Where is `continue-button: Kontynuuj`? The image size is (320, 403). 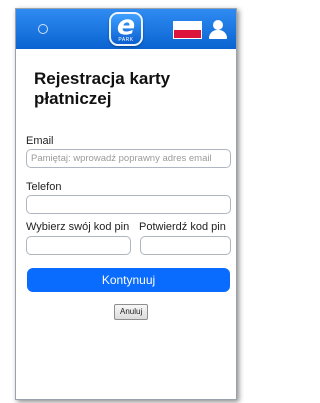
continue-button: Kontynuuj is located at coordinates (128, 280).